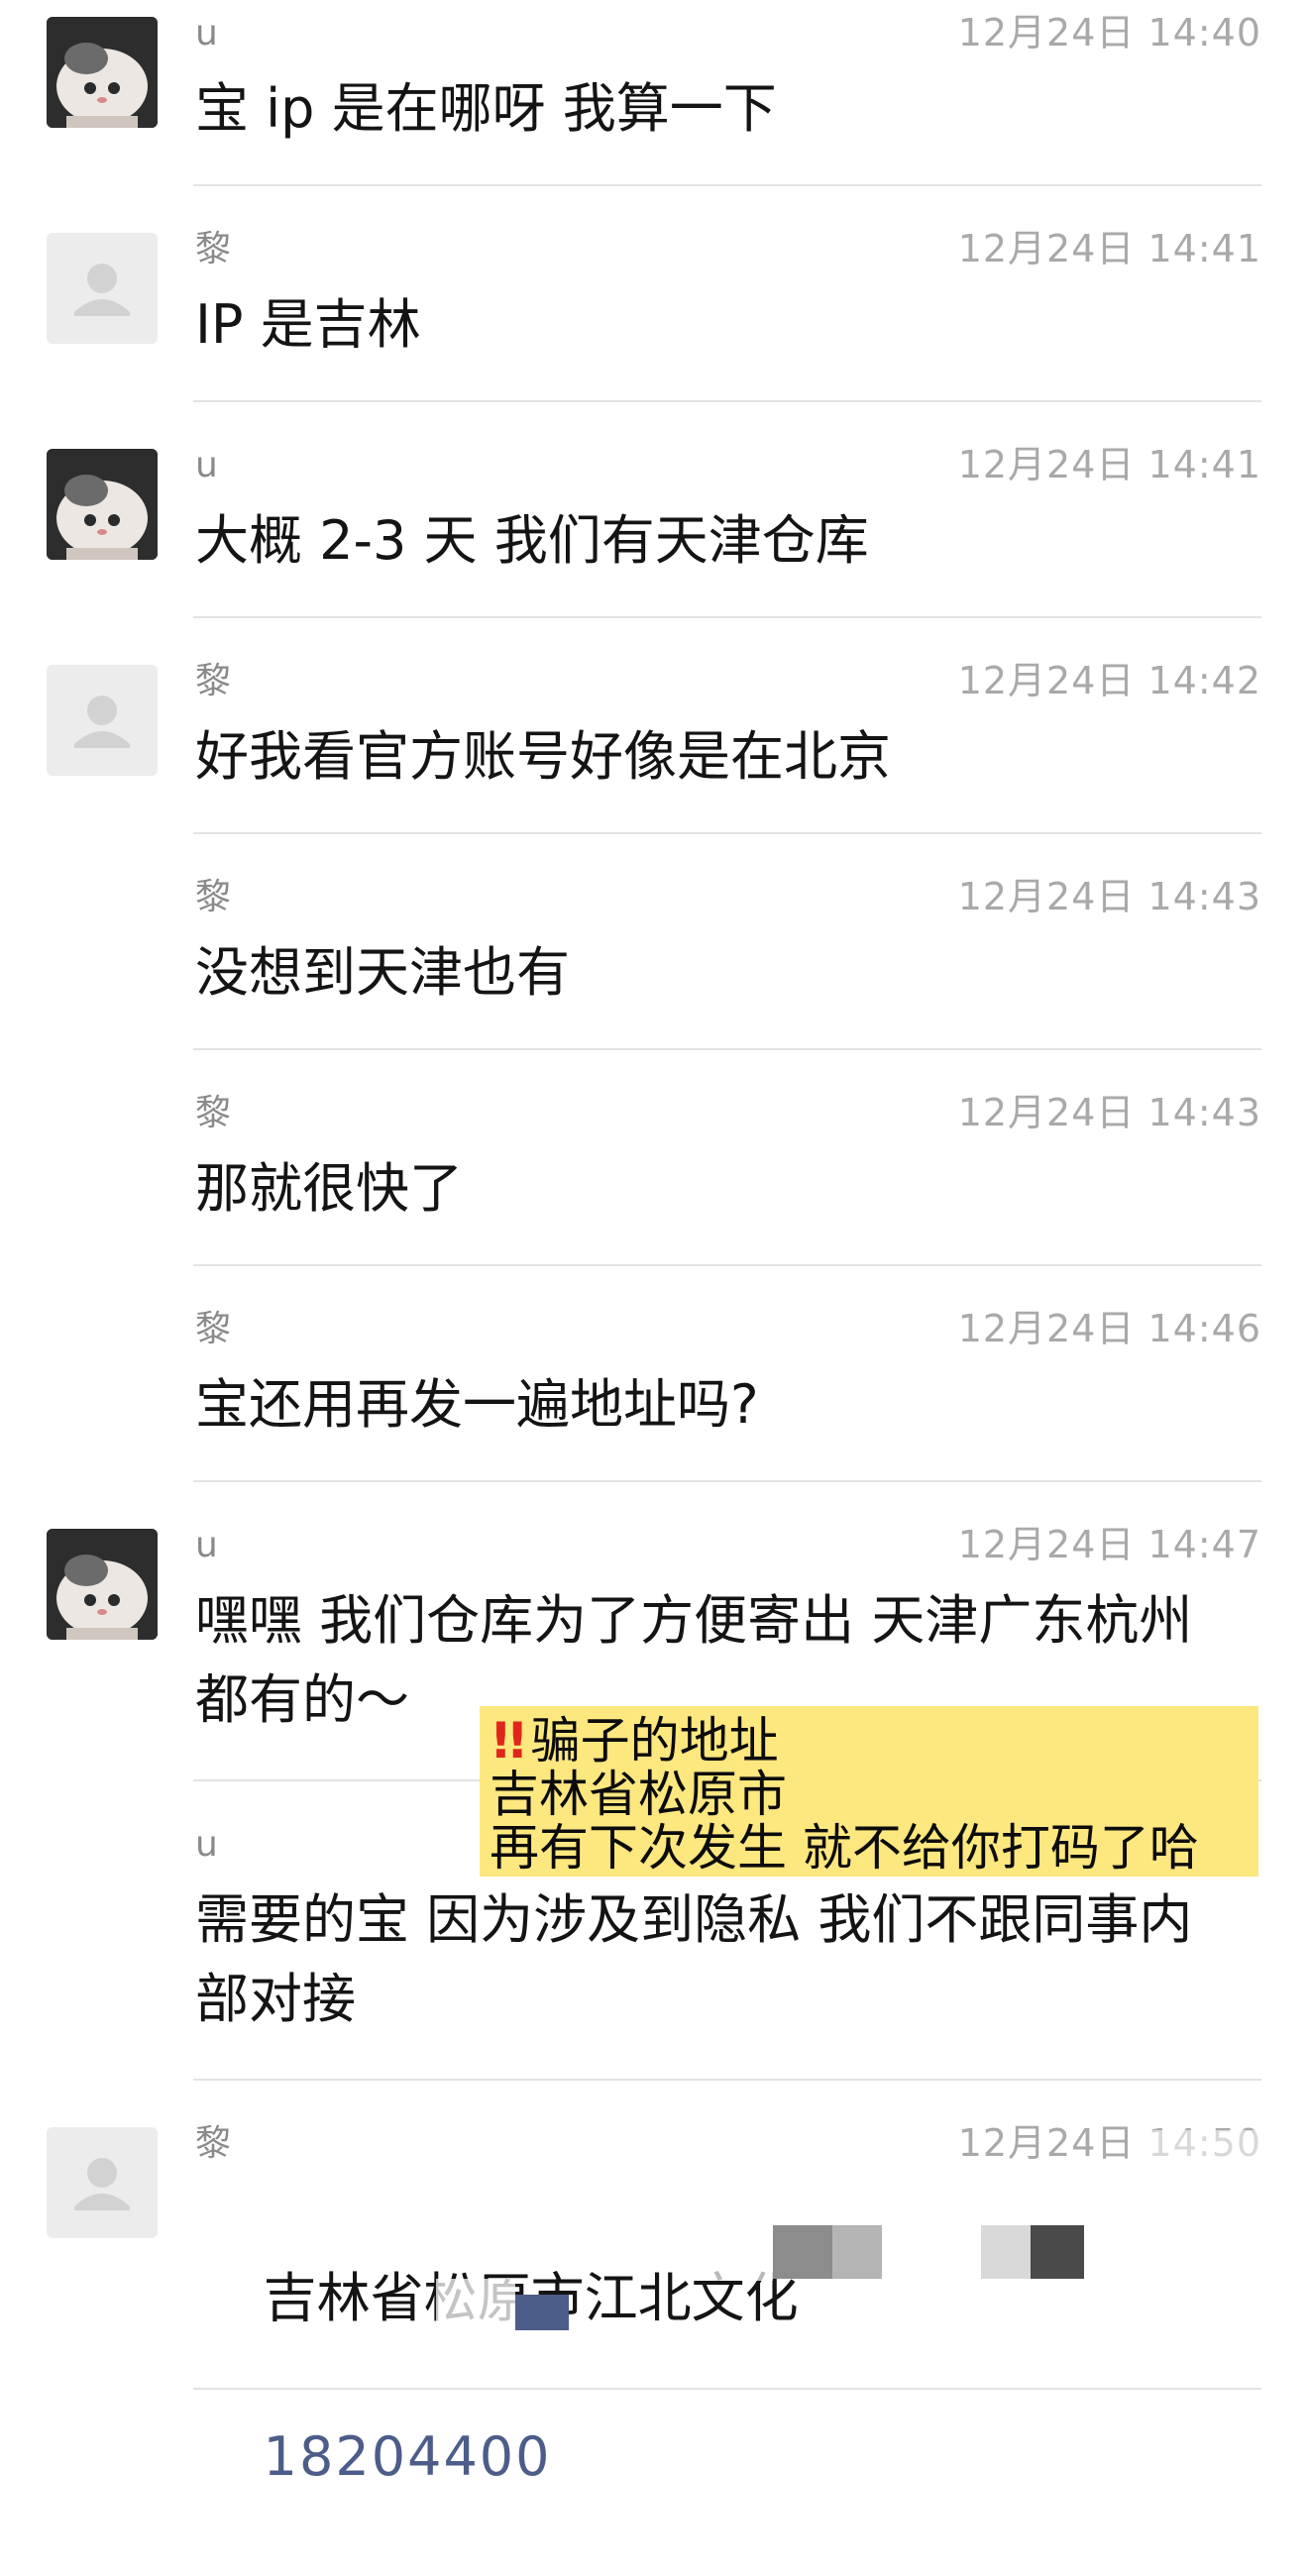 This screenshot has height=2576, width=1308. I want to click on warning-callout: !! 骗子的地址 吉林省松原市 再有下次发生 就不给你打码了哈, so click(869, 1791).